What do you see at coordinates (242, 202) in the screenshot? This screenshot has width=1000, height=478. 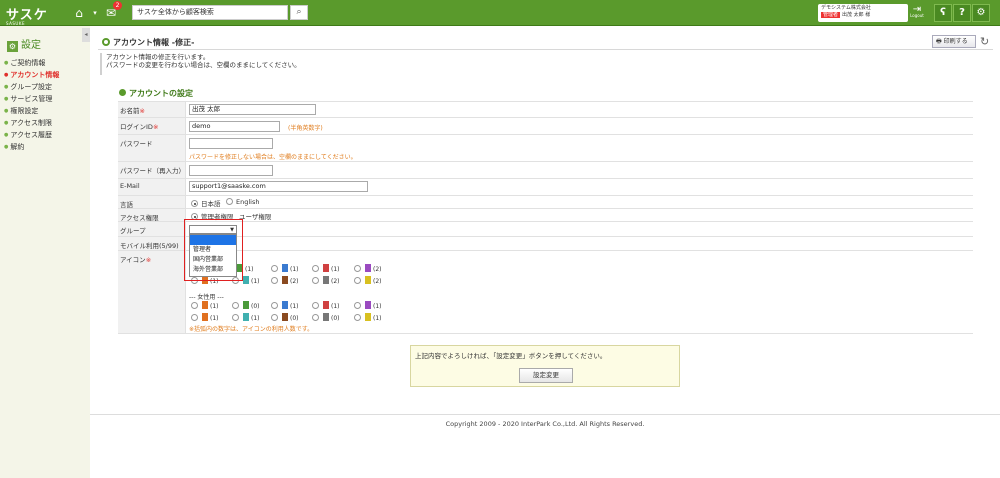 I see `lang-option-en: English` at bounding box center [242, 202].